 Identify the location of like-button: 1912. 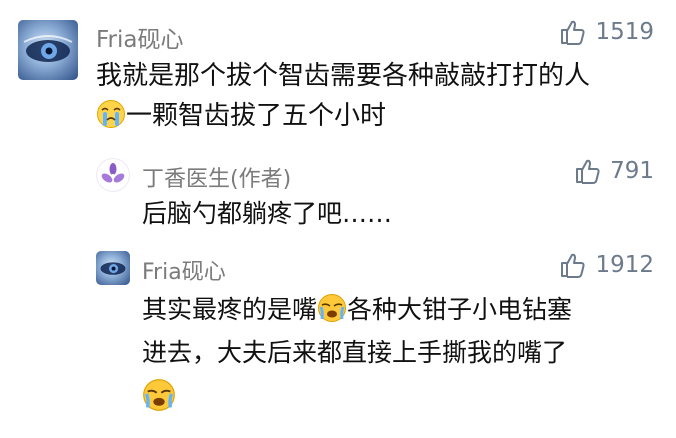
(606, 265).